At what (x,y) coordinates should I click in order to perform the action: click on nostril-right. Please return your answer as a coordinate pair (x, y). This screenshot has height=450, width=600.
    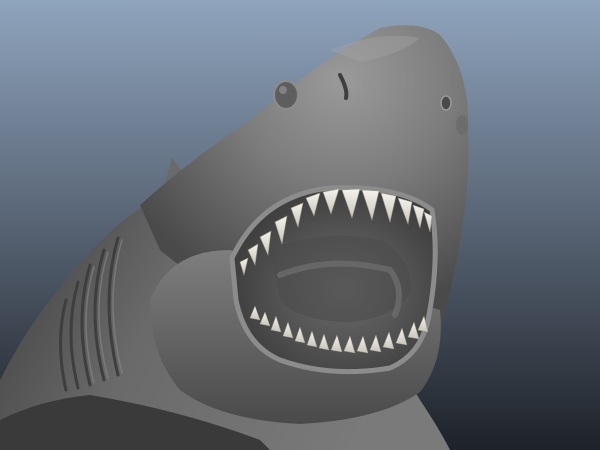
    Looking at the image, I should click on (446, 103).